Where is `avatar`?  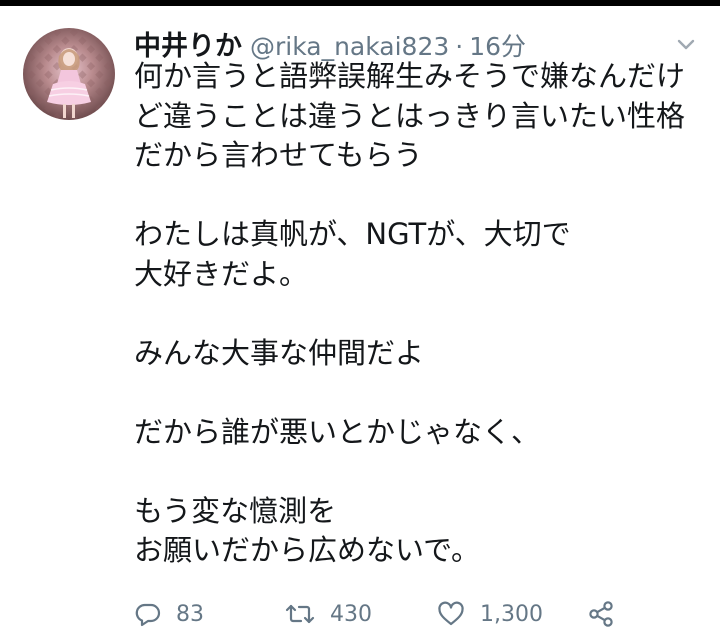 avatar is located at coordinates (69, 74).